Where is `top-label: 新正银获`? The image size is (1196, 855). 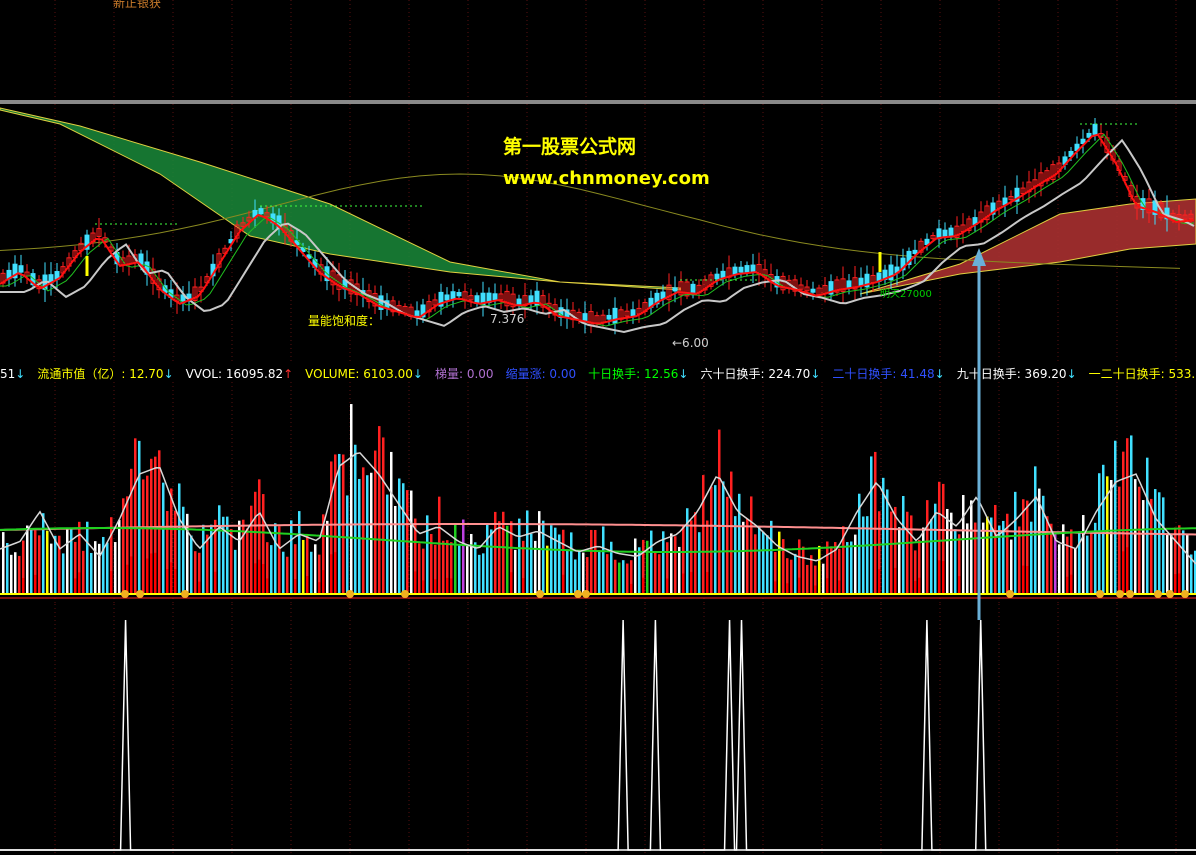 top-label: 新正银获 is located at coordinates (137, 5).